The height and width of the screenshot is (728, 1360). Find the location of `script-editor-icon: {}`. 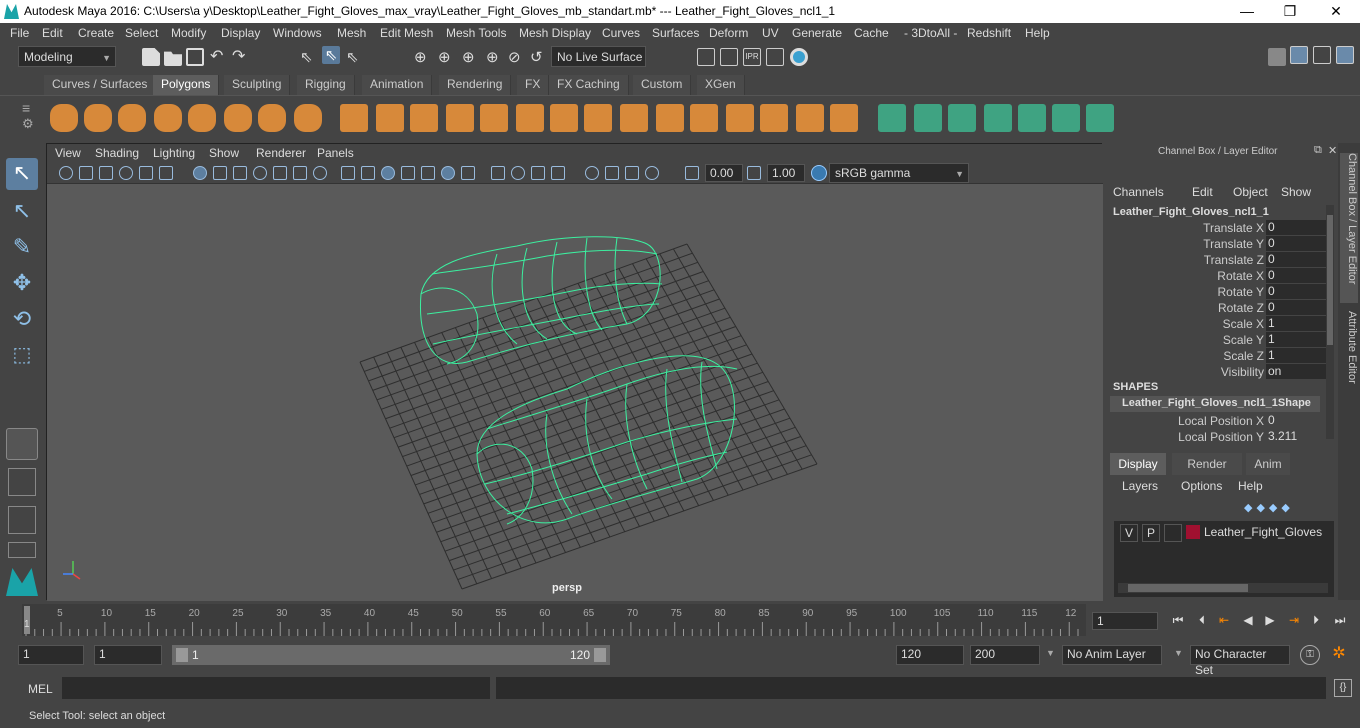

script-editor-icon: {} is located at coordinates (1343, 688).